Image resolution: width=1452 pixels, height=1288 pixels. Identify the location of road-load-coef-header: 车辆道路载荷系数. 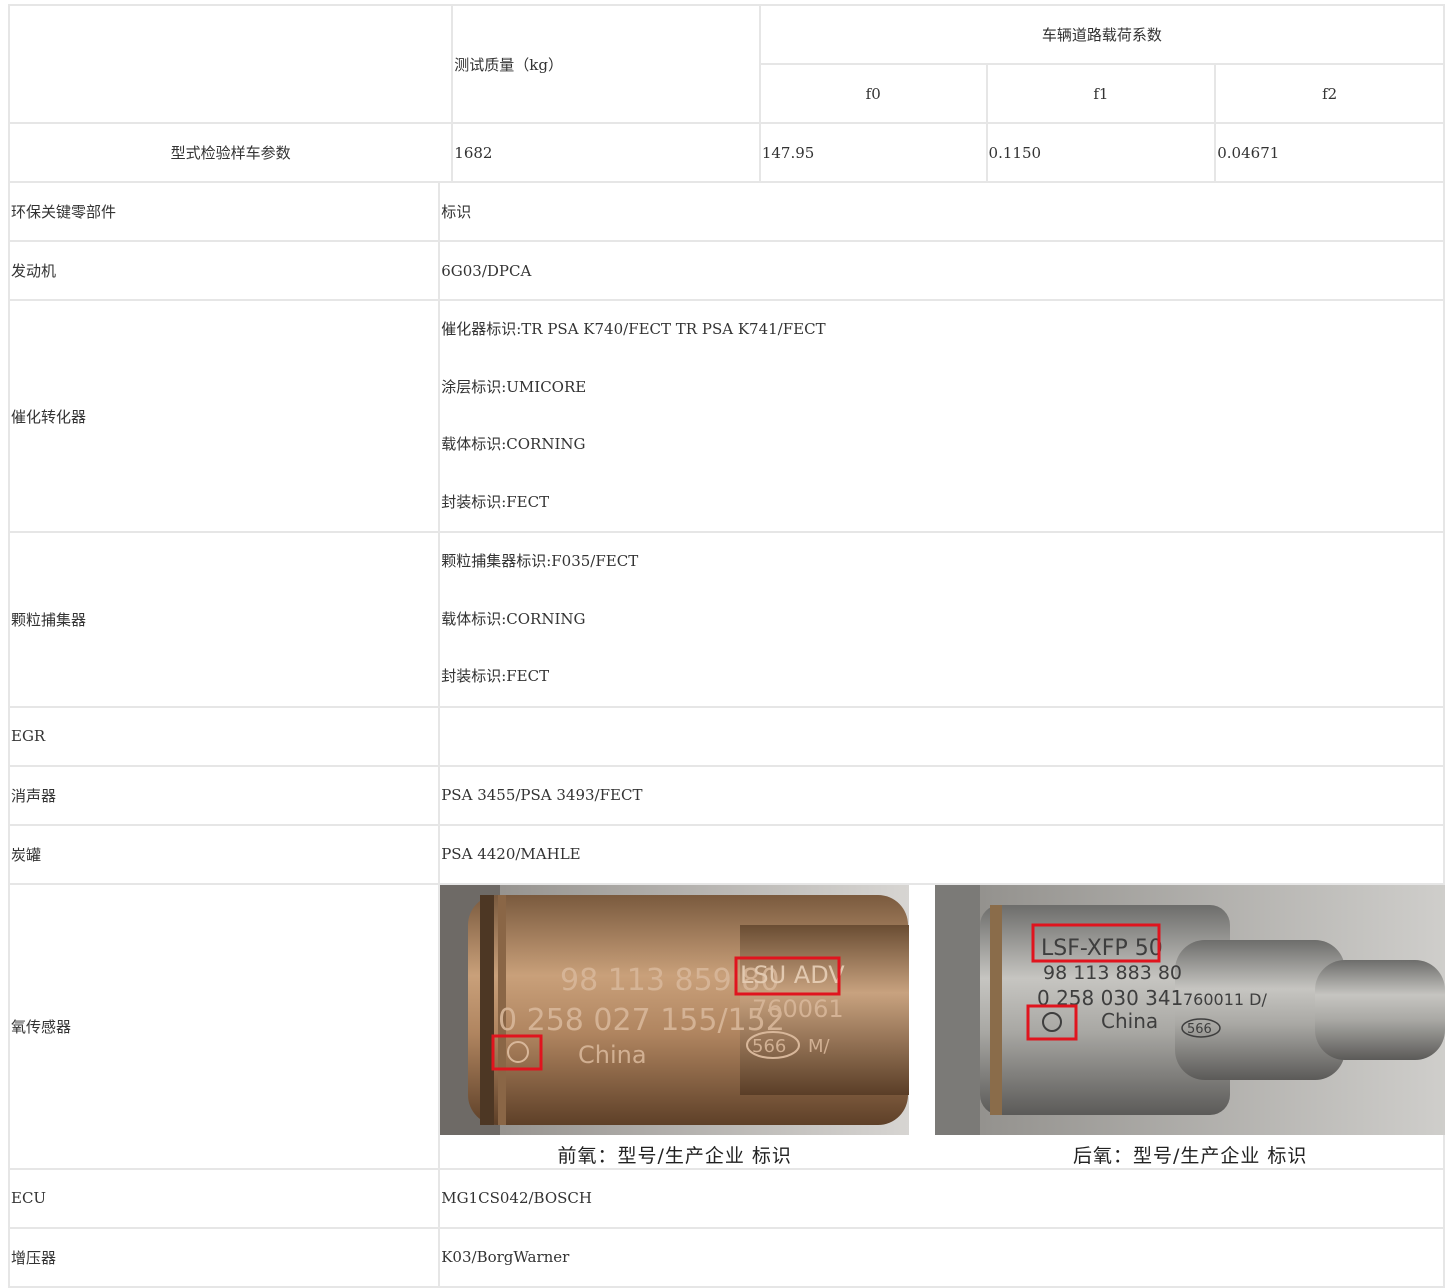
(1102, 34).